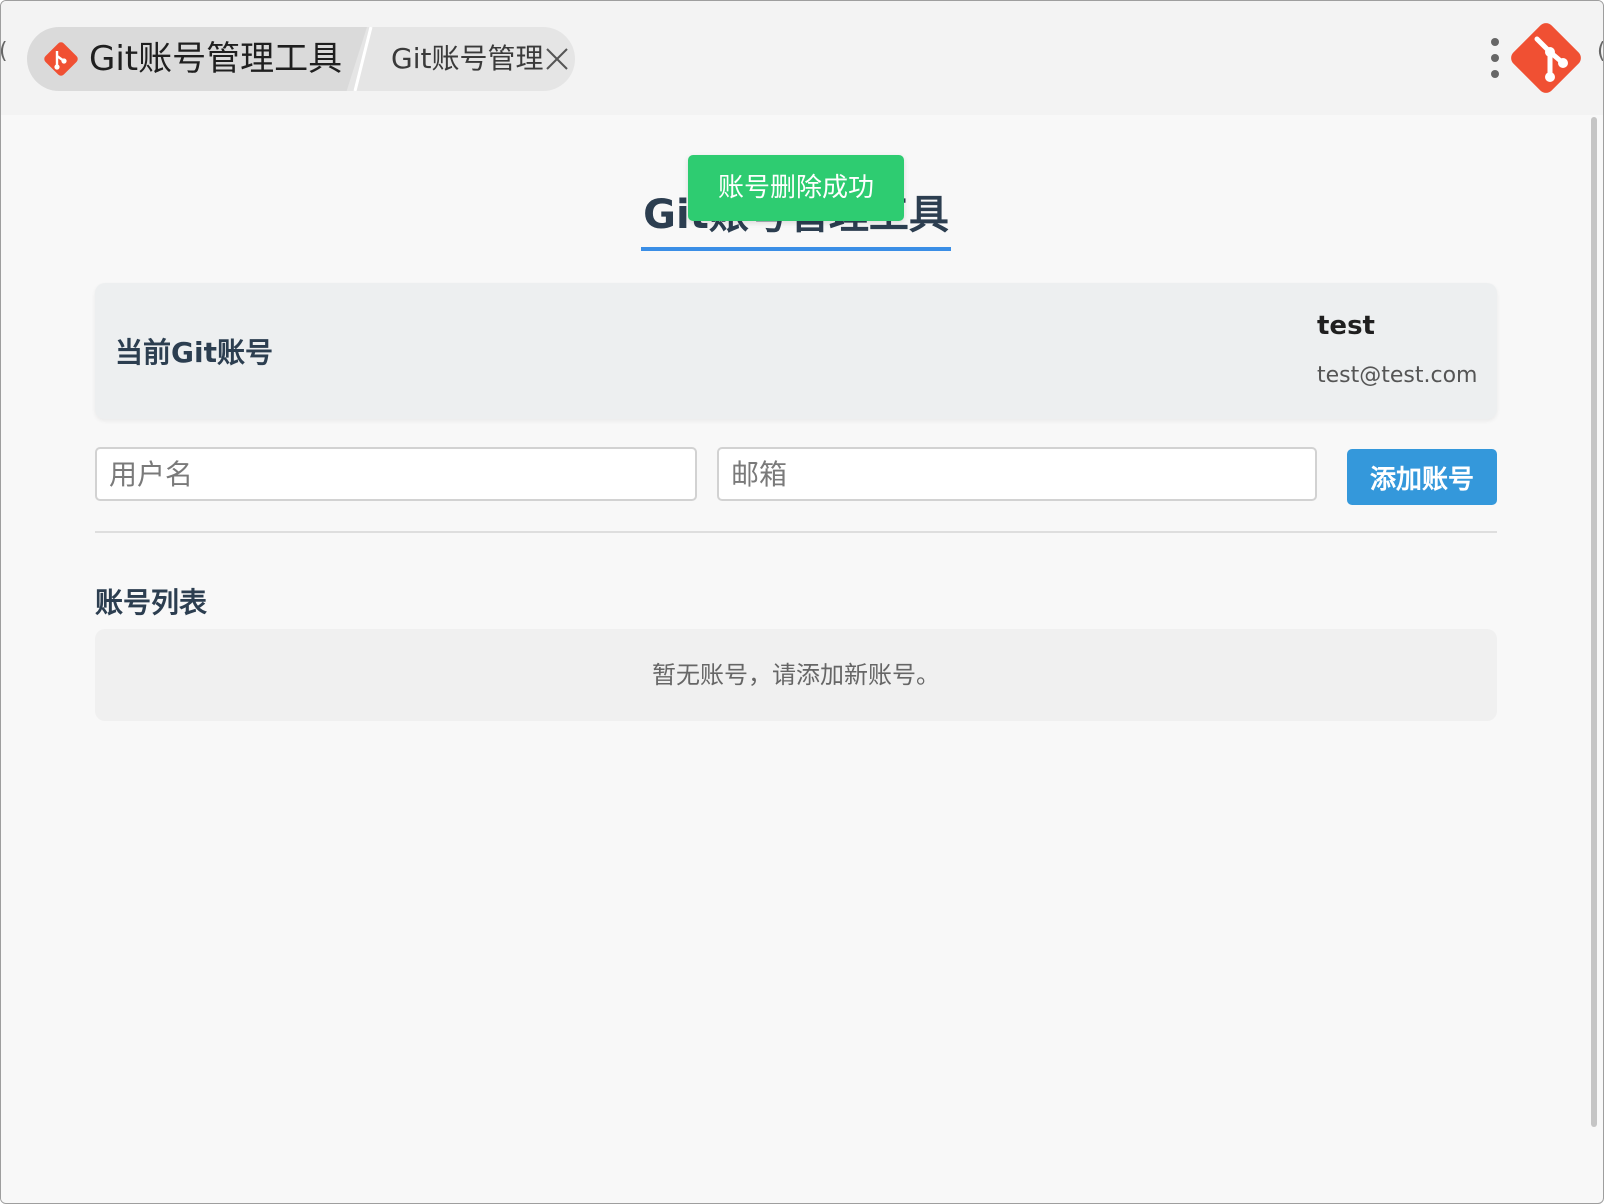  Describe the element at coordinates (796, 351) in the screenshot. I see `current-account-card: 当前Git账号 test test@test.com` at that location.